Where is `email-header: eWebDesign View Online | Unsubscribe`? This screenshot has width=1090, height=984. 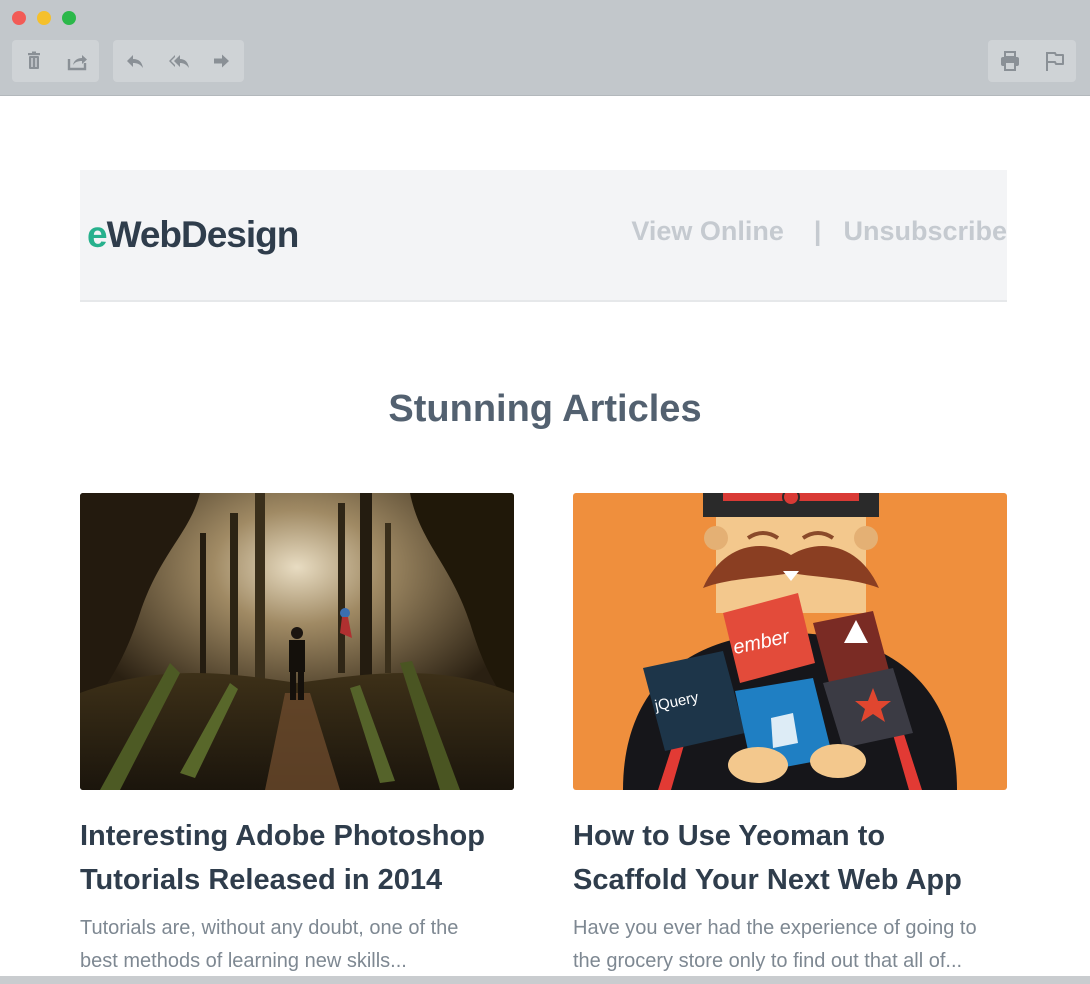 email-header: eWebDesign View Online | Unsubscribe is located at coordinates (543, 236).